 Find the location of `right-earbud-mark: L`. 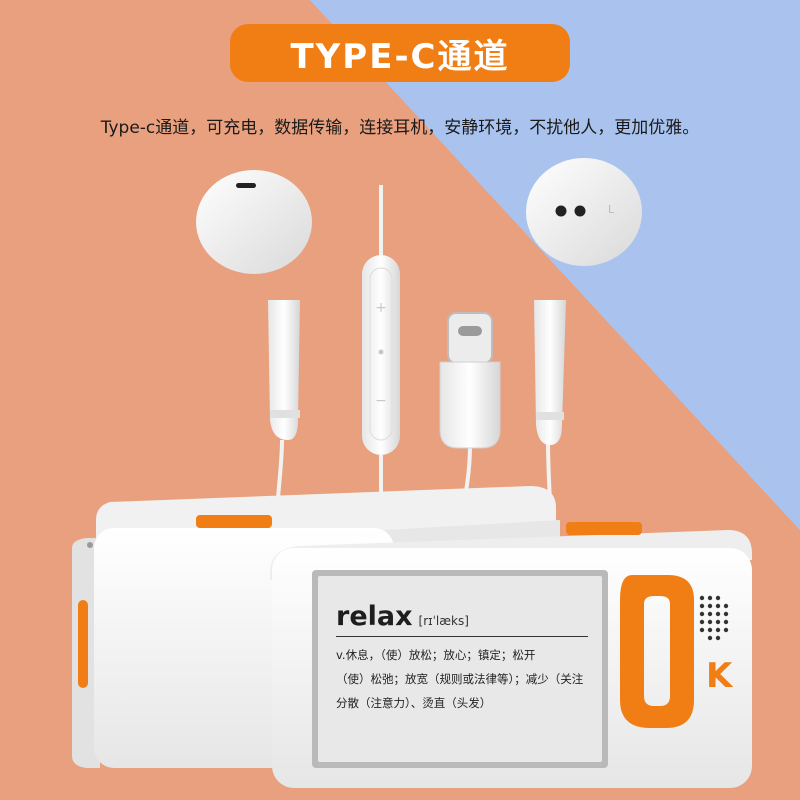

right-earbud-mark: L is located at coordinates (611, 209).